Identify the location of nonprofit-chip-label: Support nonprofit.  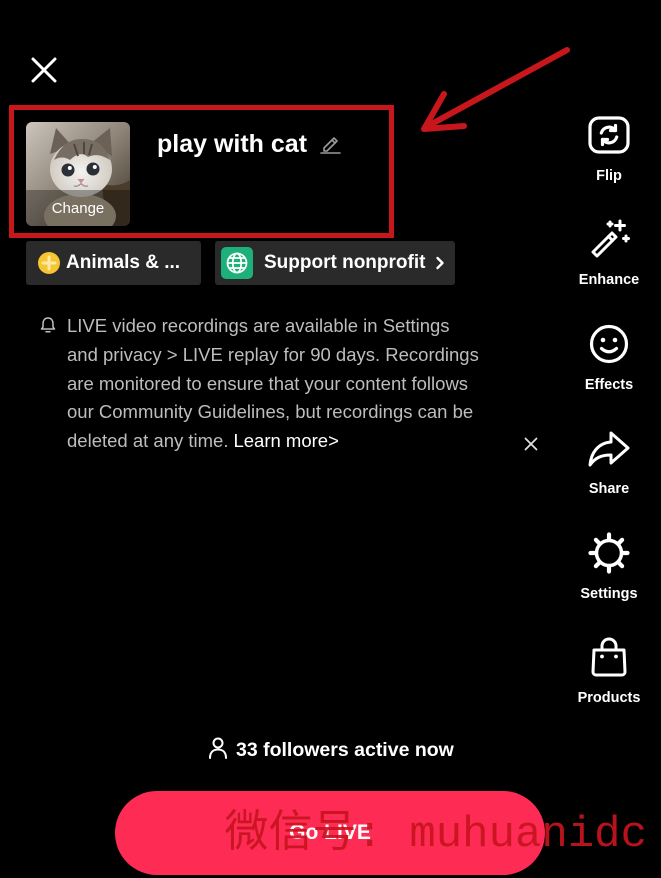
(345, 262).